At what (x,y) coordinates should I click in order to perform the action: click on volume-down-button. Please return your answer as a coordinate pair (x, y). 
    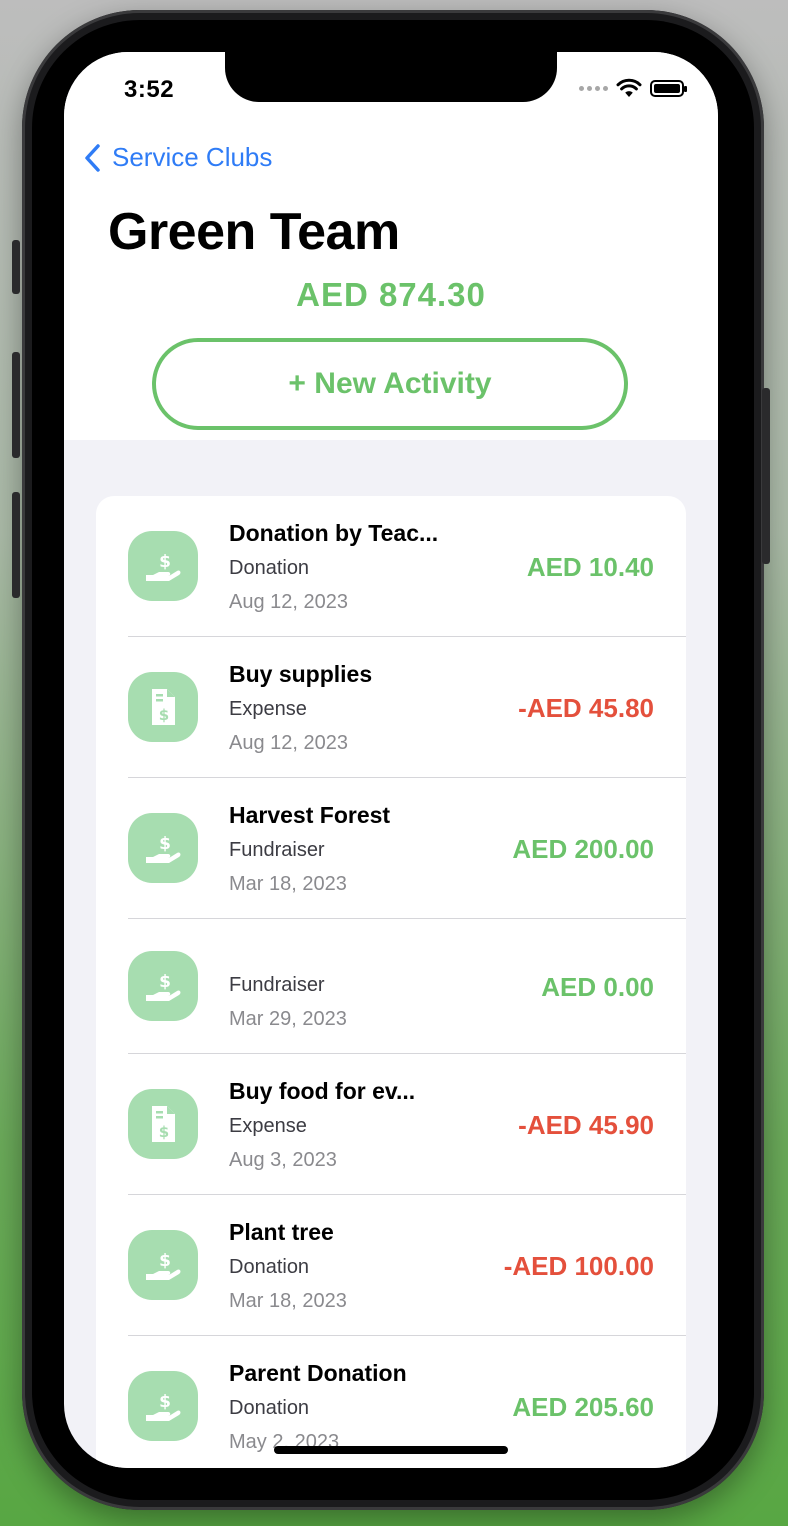
    Looking at the image, I should click on (16, 545).